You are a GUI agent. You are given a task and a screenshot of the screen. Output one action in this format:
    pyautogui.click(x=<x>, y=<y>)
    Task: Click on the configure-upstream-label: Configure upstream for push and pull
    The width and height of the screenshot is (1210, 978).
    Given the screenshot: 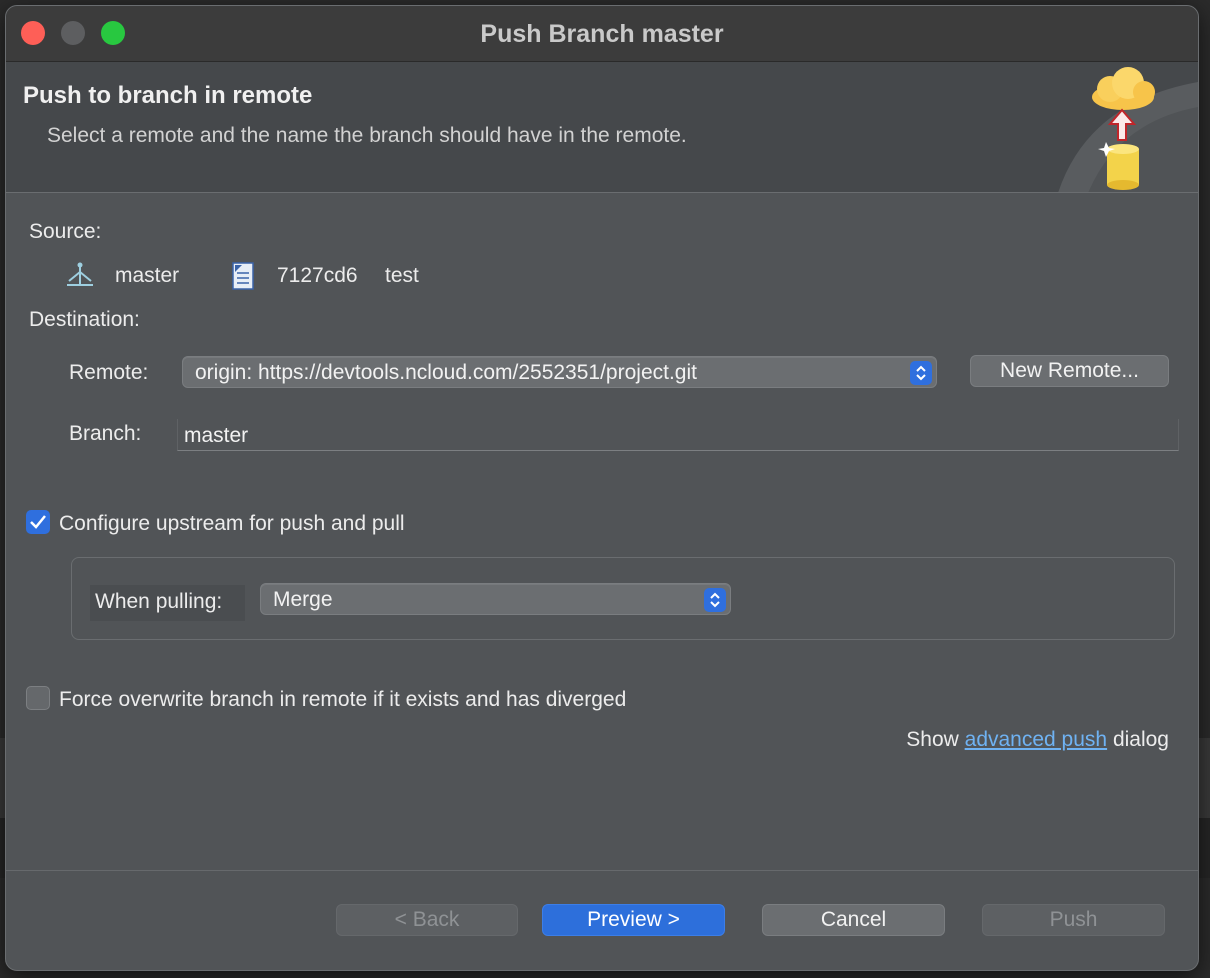 What is the action you would take?
    pyautogui.click(x=232, y=524)
    